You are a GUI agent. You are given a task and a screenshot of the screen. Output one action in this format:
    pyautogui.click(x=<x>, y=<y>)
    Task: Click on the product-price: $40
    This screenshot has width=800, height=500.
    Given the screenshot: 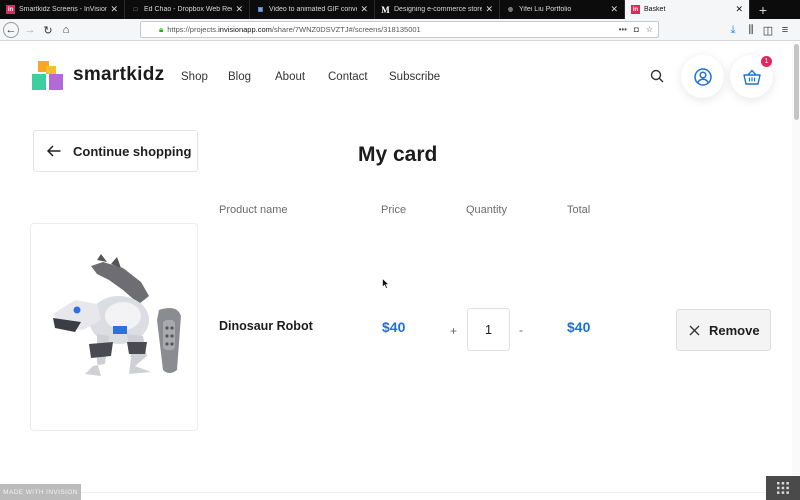 What is the action you would take?
    pyautogui.click(x=394, y=327)
    